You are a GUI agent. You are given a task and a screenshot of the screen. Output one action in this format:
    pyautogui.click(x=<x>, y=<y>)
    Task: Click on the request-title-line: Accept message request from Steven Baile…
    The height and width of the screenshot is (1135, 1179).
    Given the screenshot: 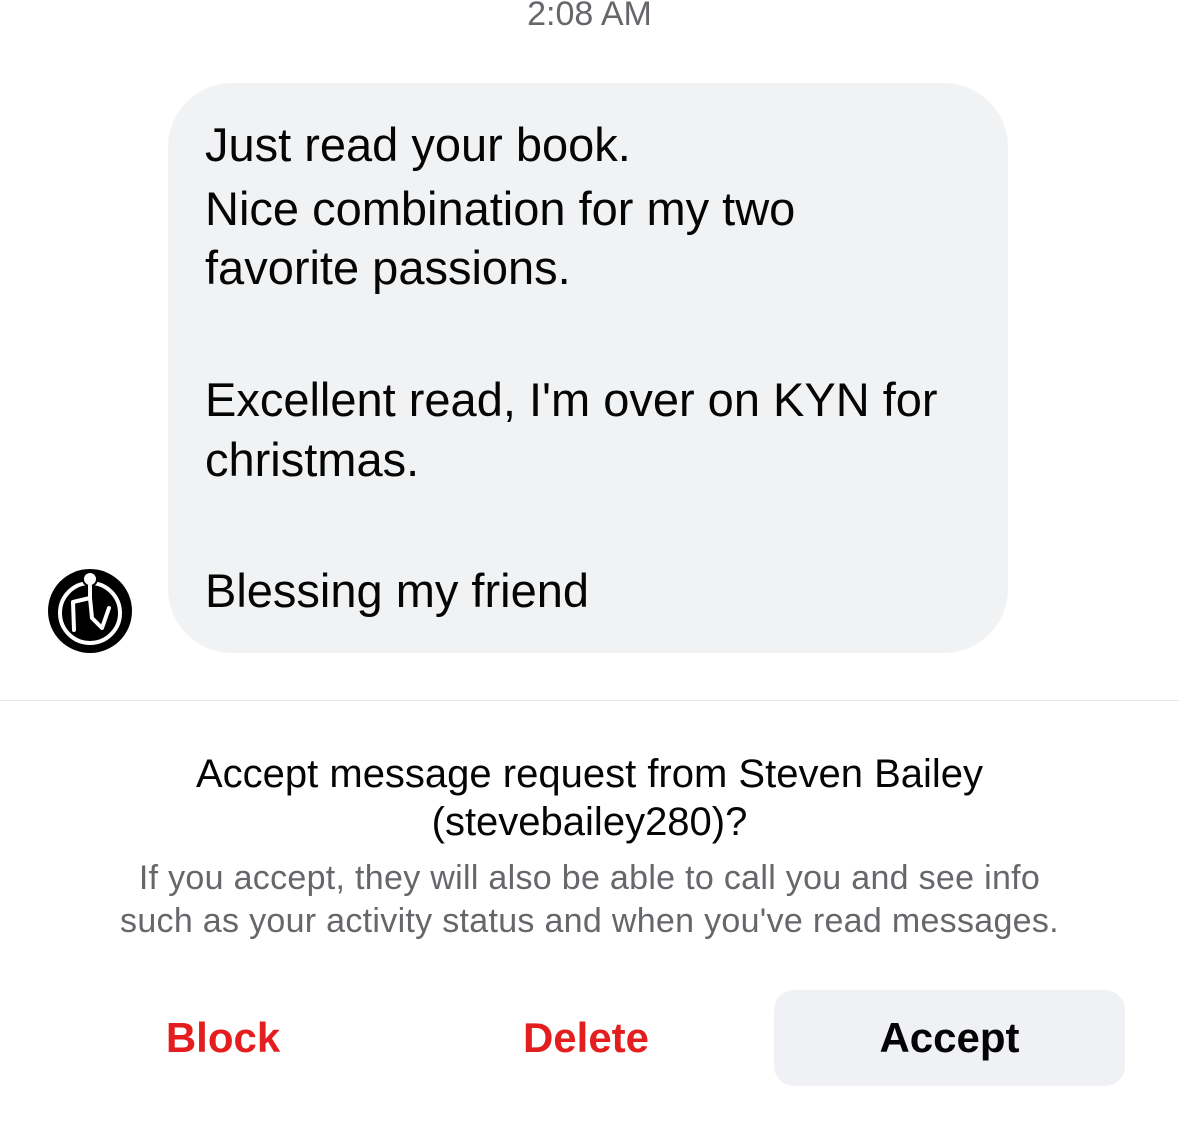 What is the action you would take?
    pyautogui.click(x=589, y=774)
    